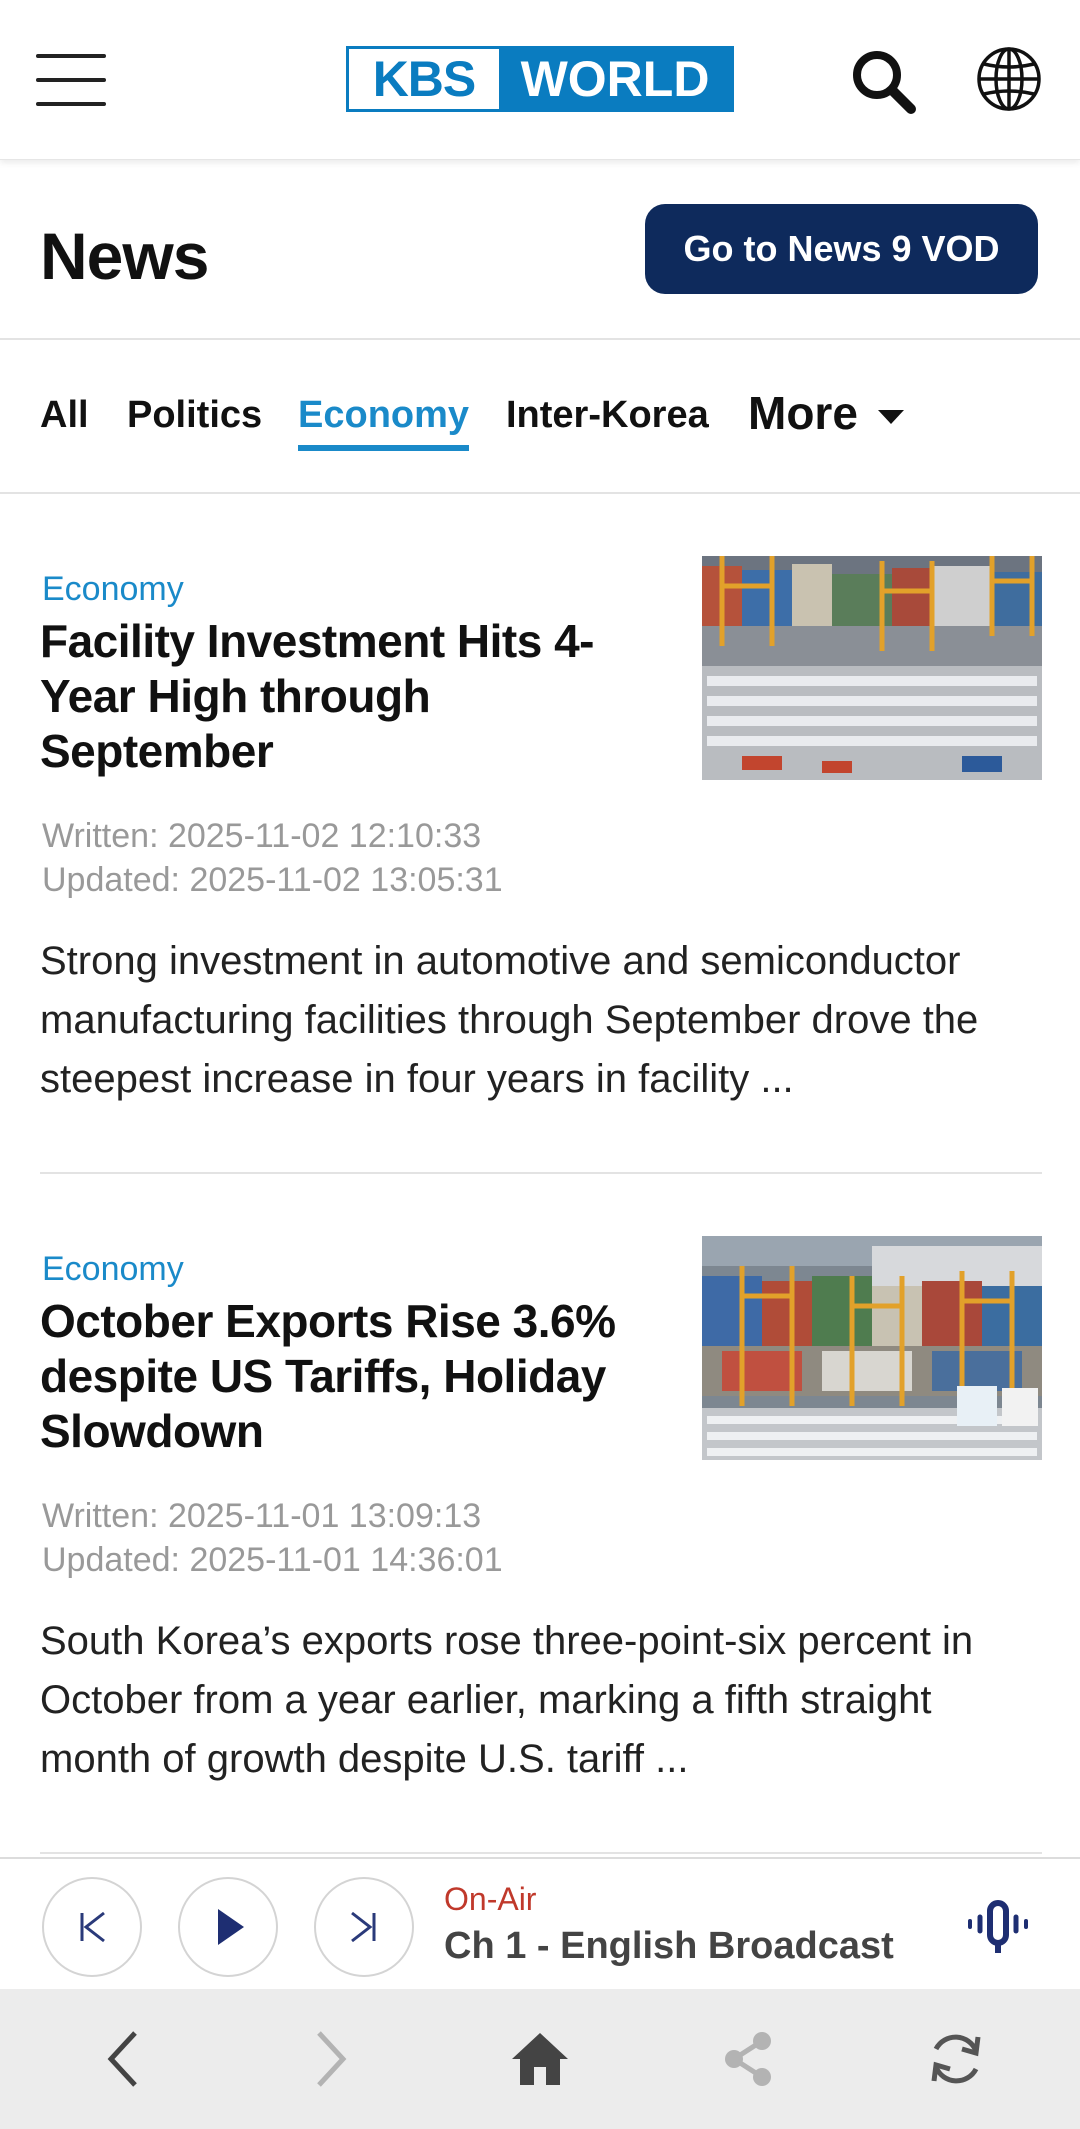  Describe the element at coordinates (669, 1946) in the screenshot. I see `channel-name: Ch 1 - English Broadcast` at that location.